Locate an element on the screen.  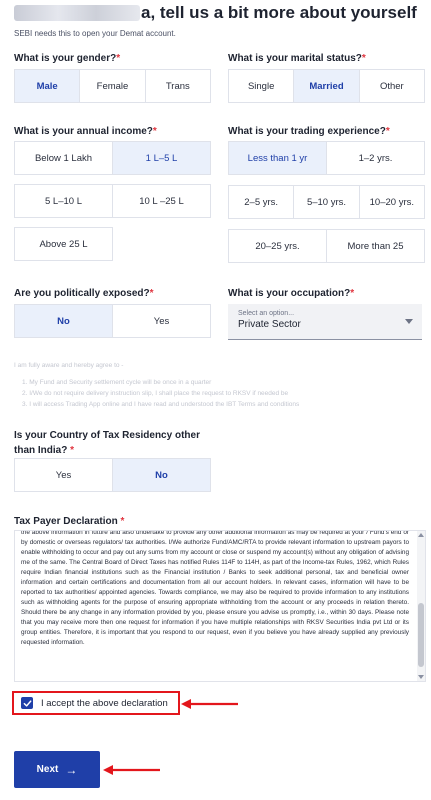
marital-option-other: Other is located at coordinates (391, 86).